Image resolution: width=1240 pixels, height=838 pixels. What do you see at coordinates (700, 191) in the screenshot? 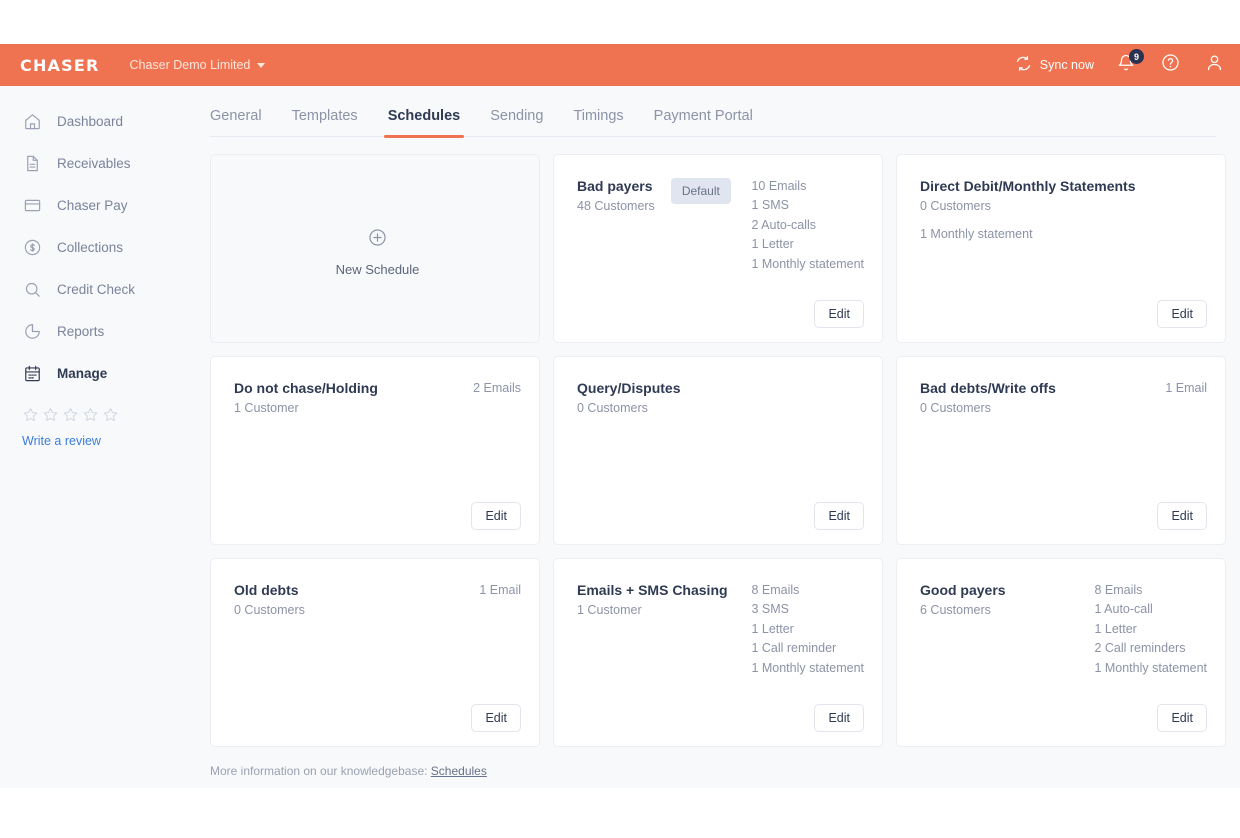
I see `default-badge: Default` at bounding box center [700, 191].